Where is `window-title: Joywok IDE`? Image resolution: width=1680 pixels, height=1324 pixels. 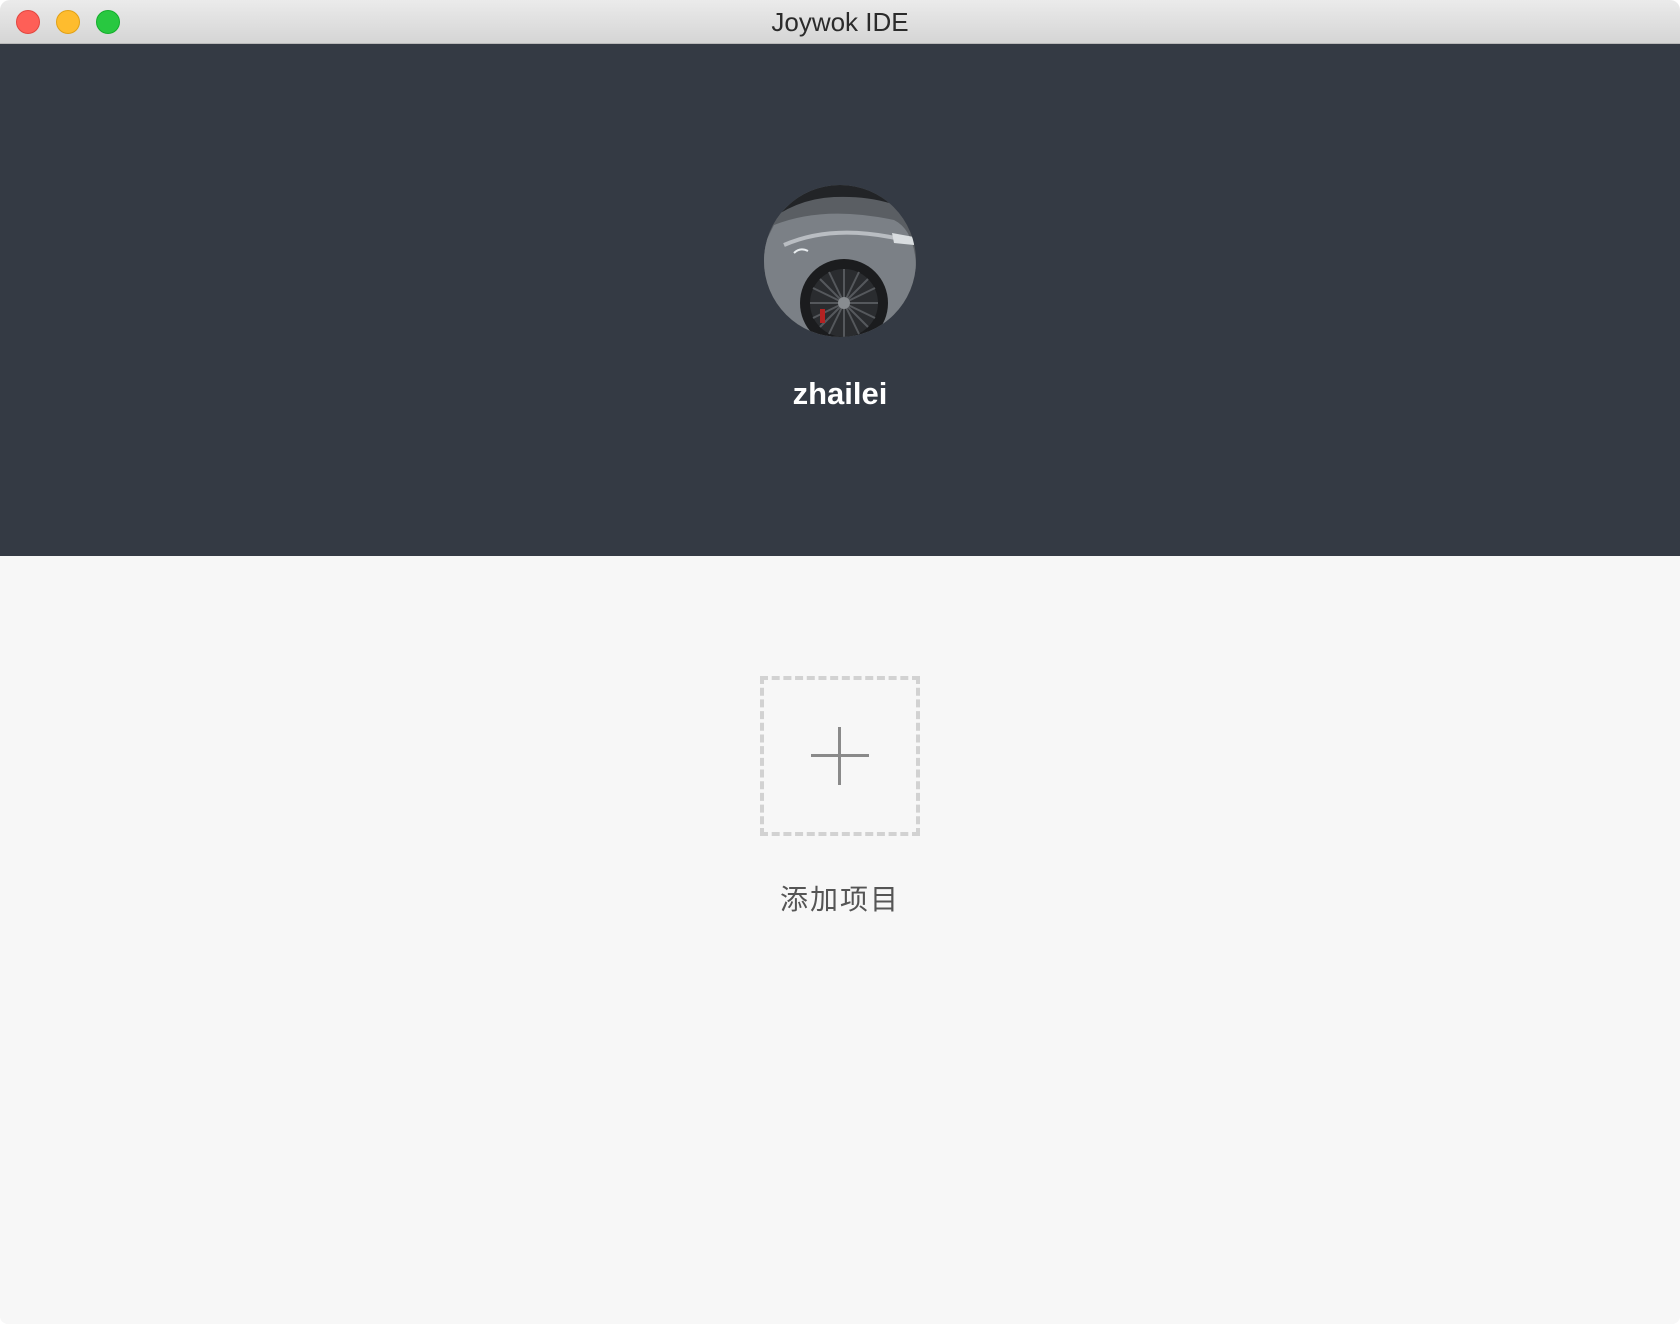
window-title: Joywok IDE is located at coordinates (840, 22).